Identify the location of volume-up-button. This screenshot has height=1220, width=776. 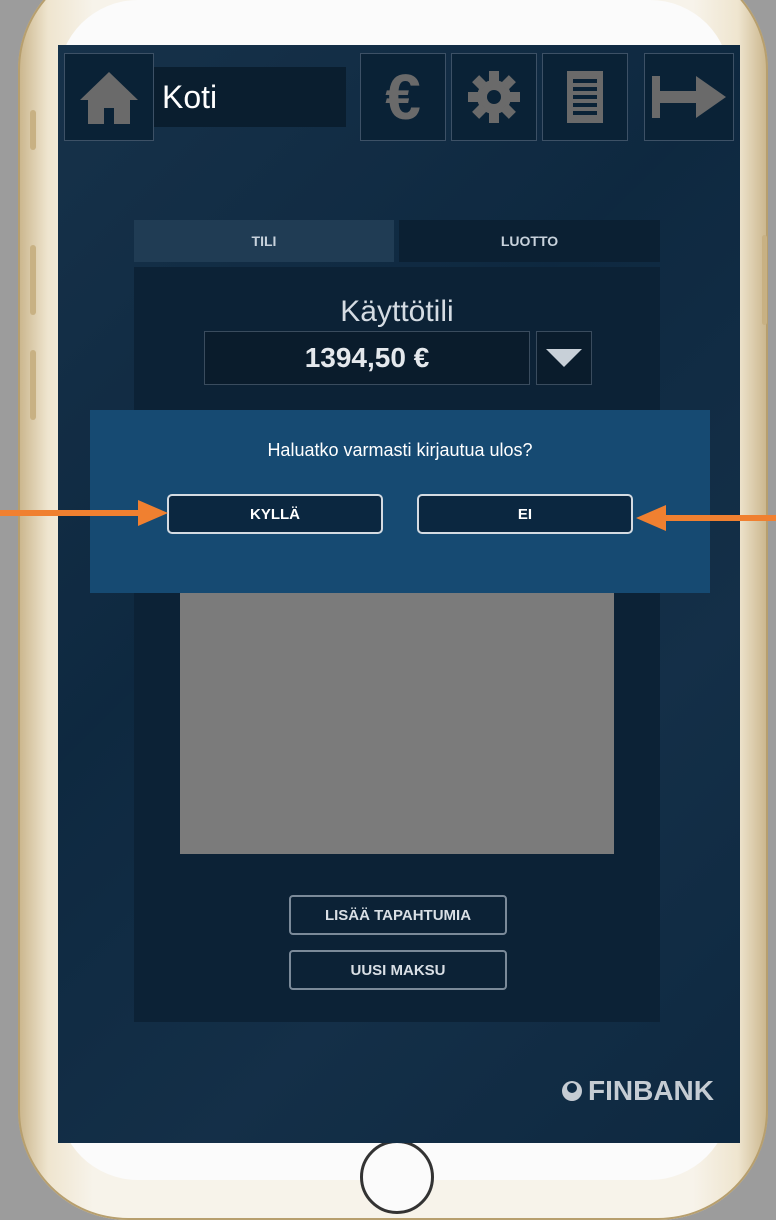
(33, 280).